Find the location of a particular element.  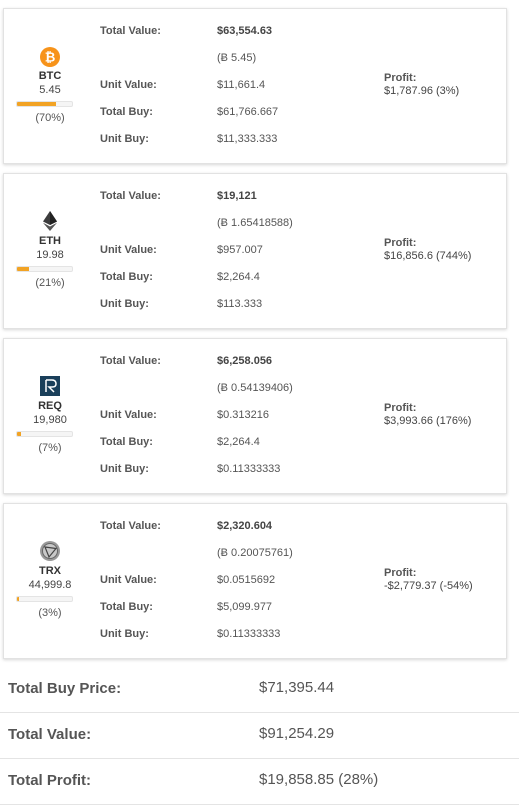

btc-value: (Ƀ 0.20075761) is located at coordinates (255, 553).